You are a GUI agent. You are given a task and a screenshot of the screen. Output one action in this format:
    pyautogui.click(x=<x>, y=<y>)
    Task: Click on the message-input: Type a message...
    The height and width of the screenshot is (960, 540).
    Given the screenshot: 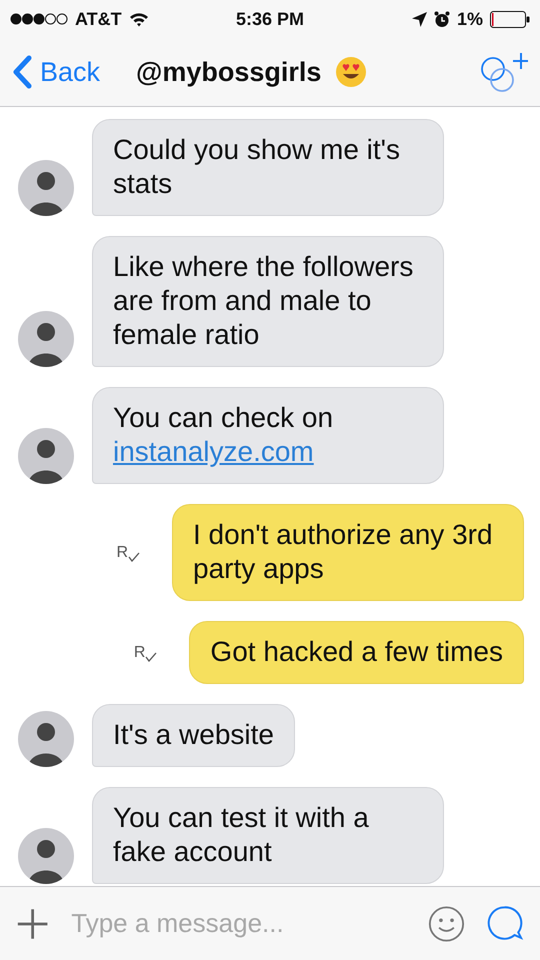 What is the action you would take?
    pyautogui.click(x=238, y=923)
    